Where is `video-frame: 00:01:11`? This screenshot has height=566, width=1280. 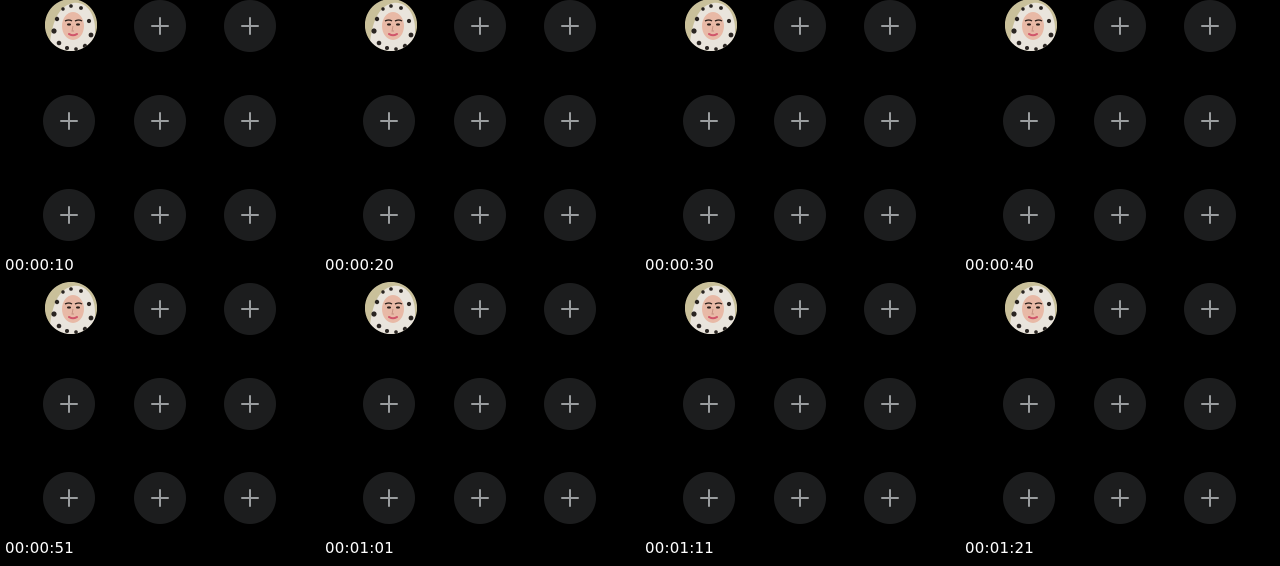 video-frame: 00:01:11 is located at coordinates (800, 424).